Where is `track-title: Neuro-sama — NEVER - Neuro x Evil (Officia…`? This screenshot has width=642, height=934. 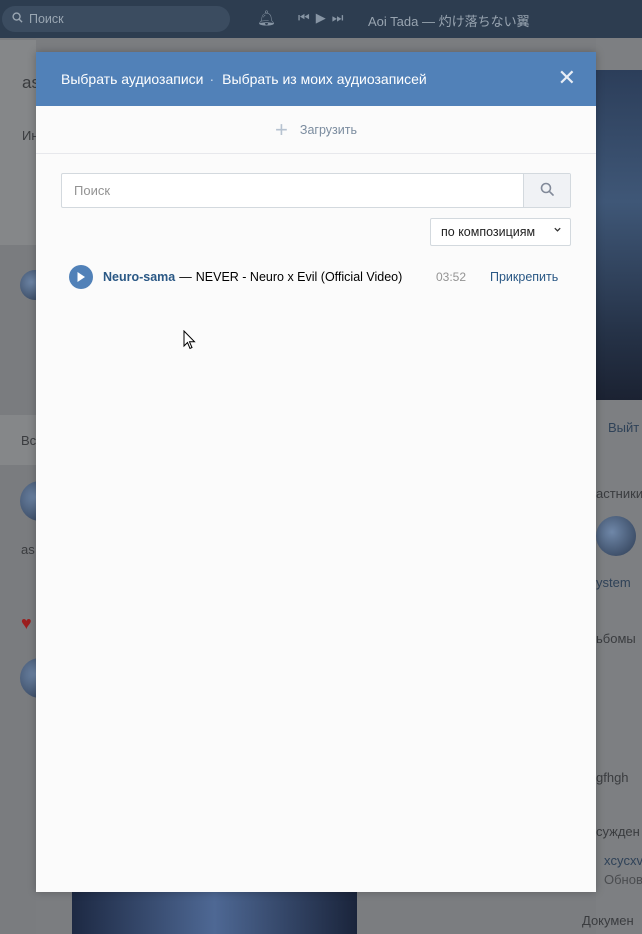
track-title: Neuro-sama — NEVER - Neuro x Evil (Officia… is located at coordinates (252, 277).